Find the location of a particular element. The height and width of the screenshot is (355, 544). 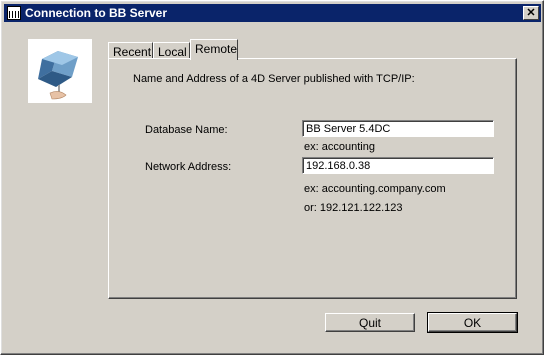

network-address-hint-ip: or: 192.121.122.123 is located at coordinates (353, 208).